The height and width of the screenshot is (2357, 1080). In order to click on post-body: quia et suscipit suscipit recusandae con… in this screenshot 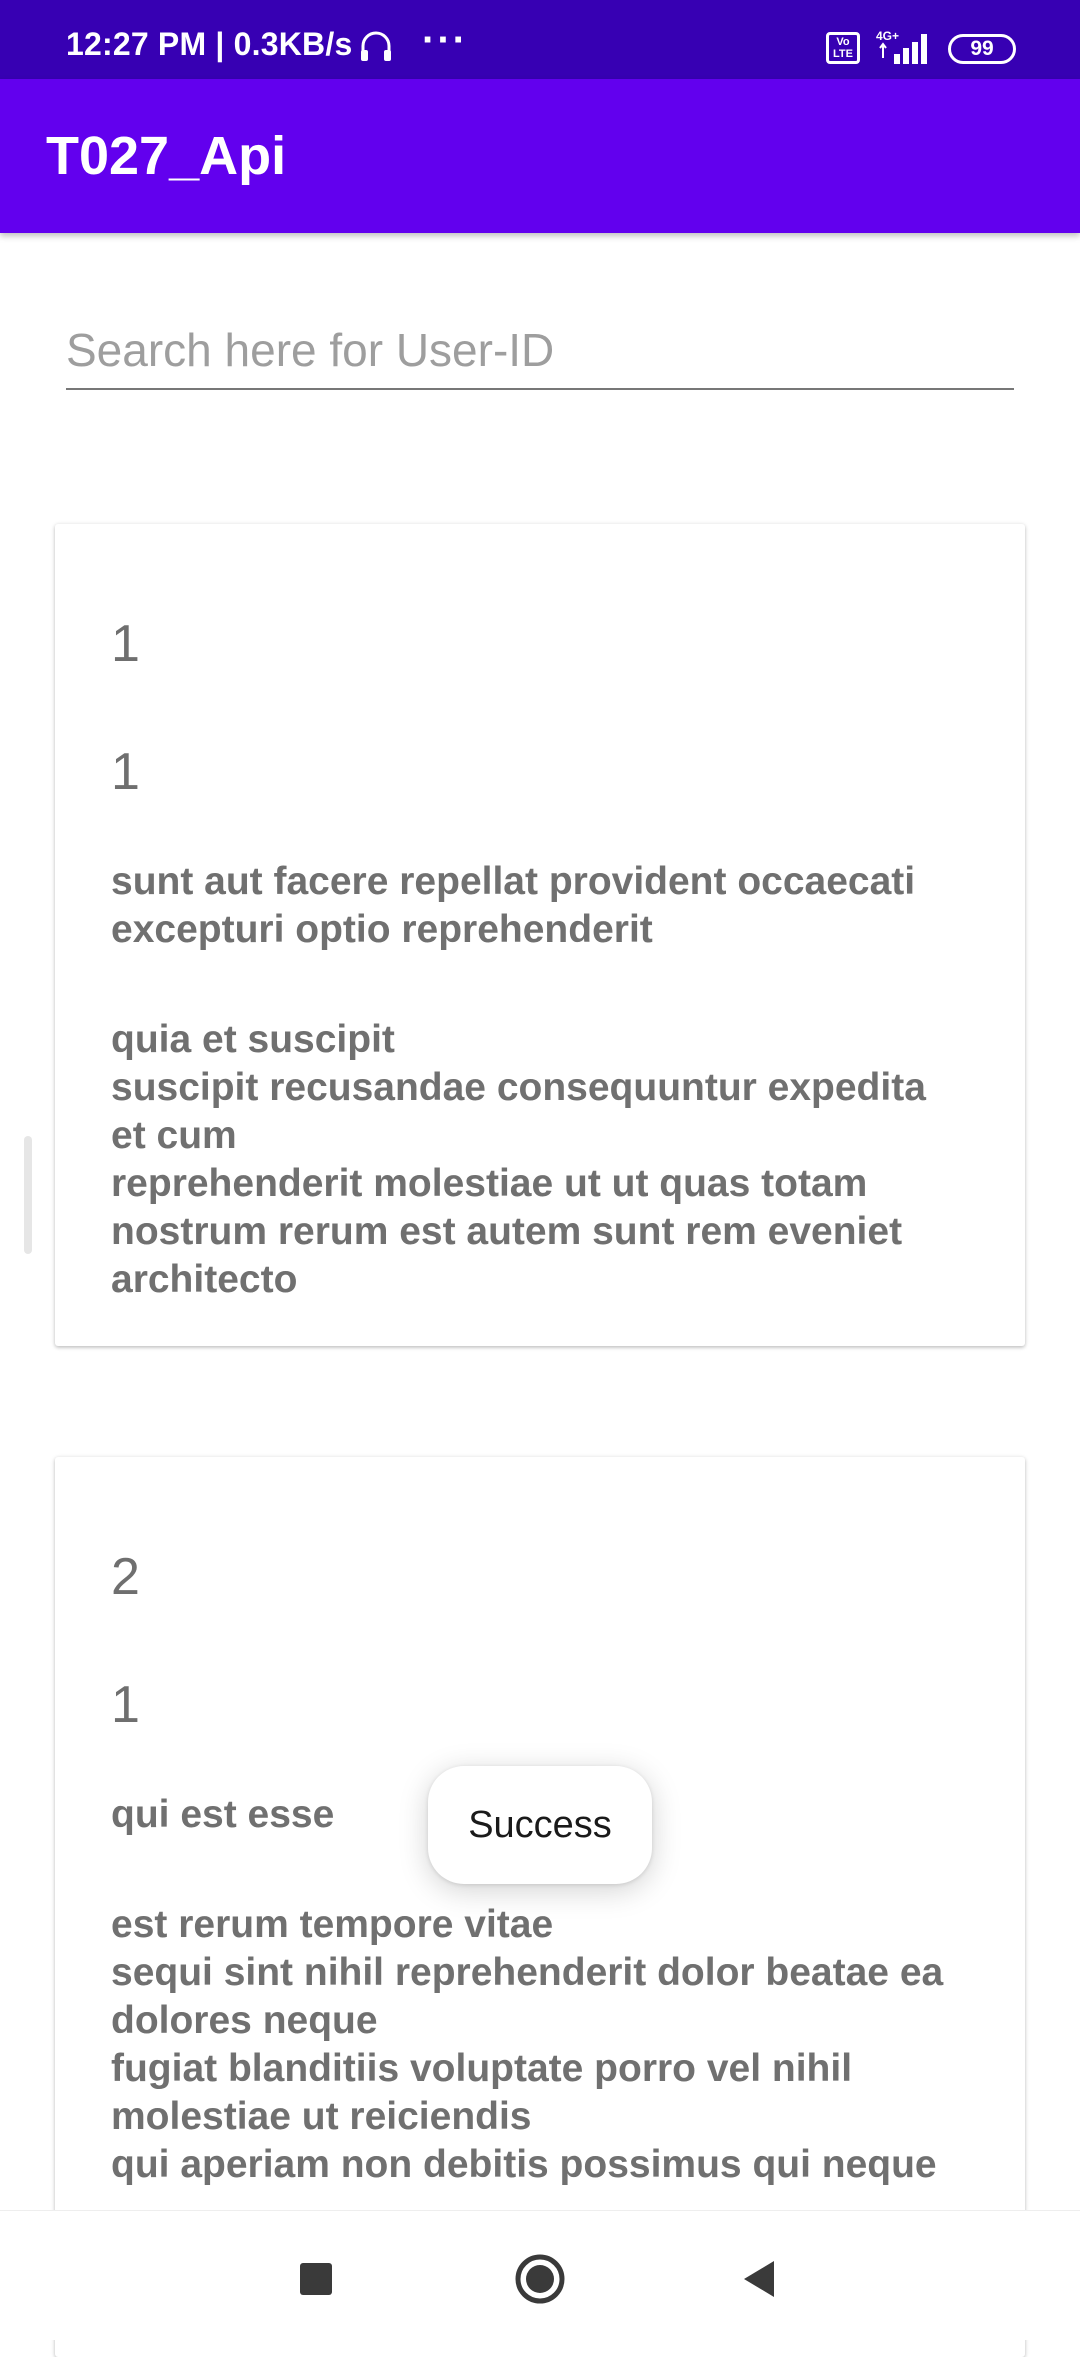, I will do `click(518, 1159)`.